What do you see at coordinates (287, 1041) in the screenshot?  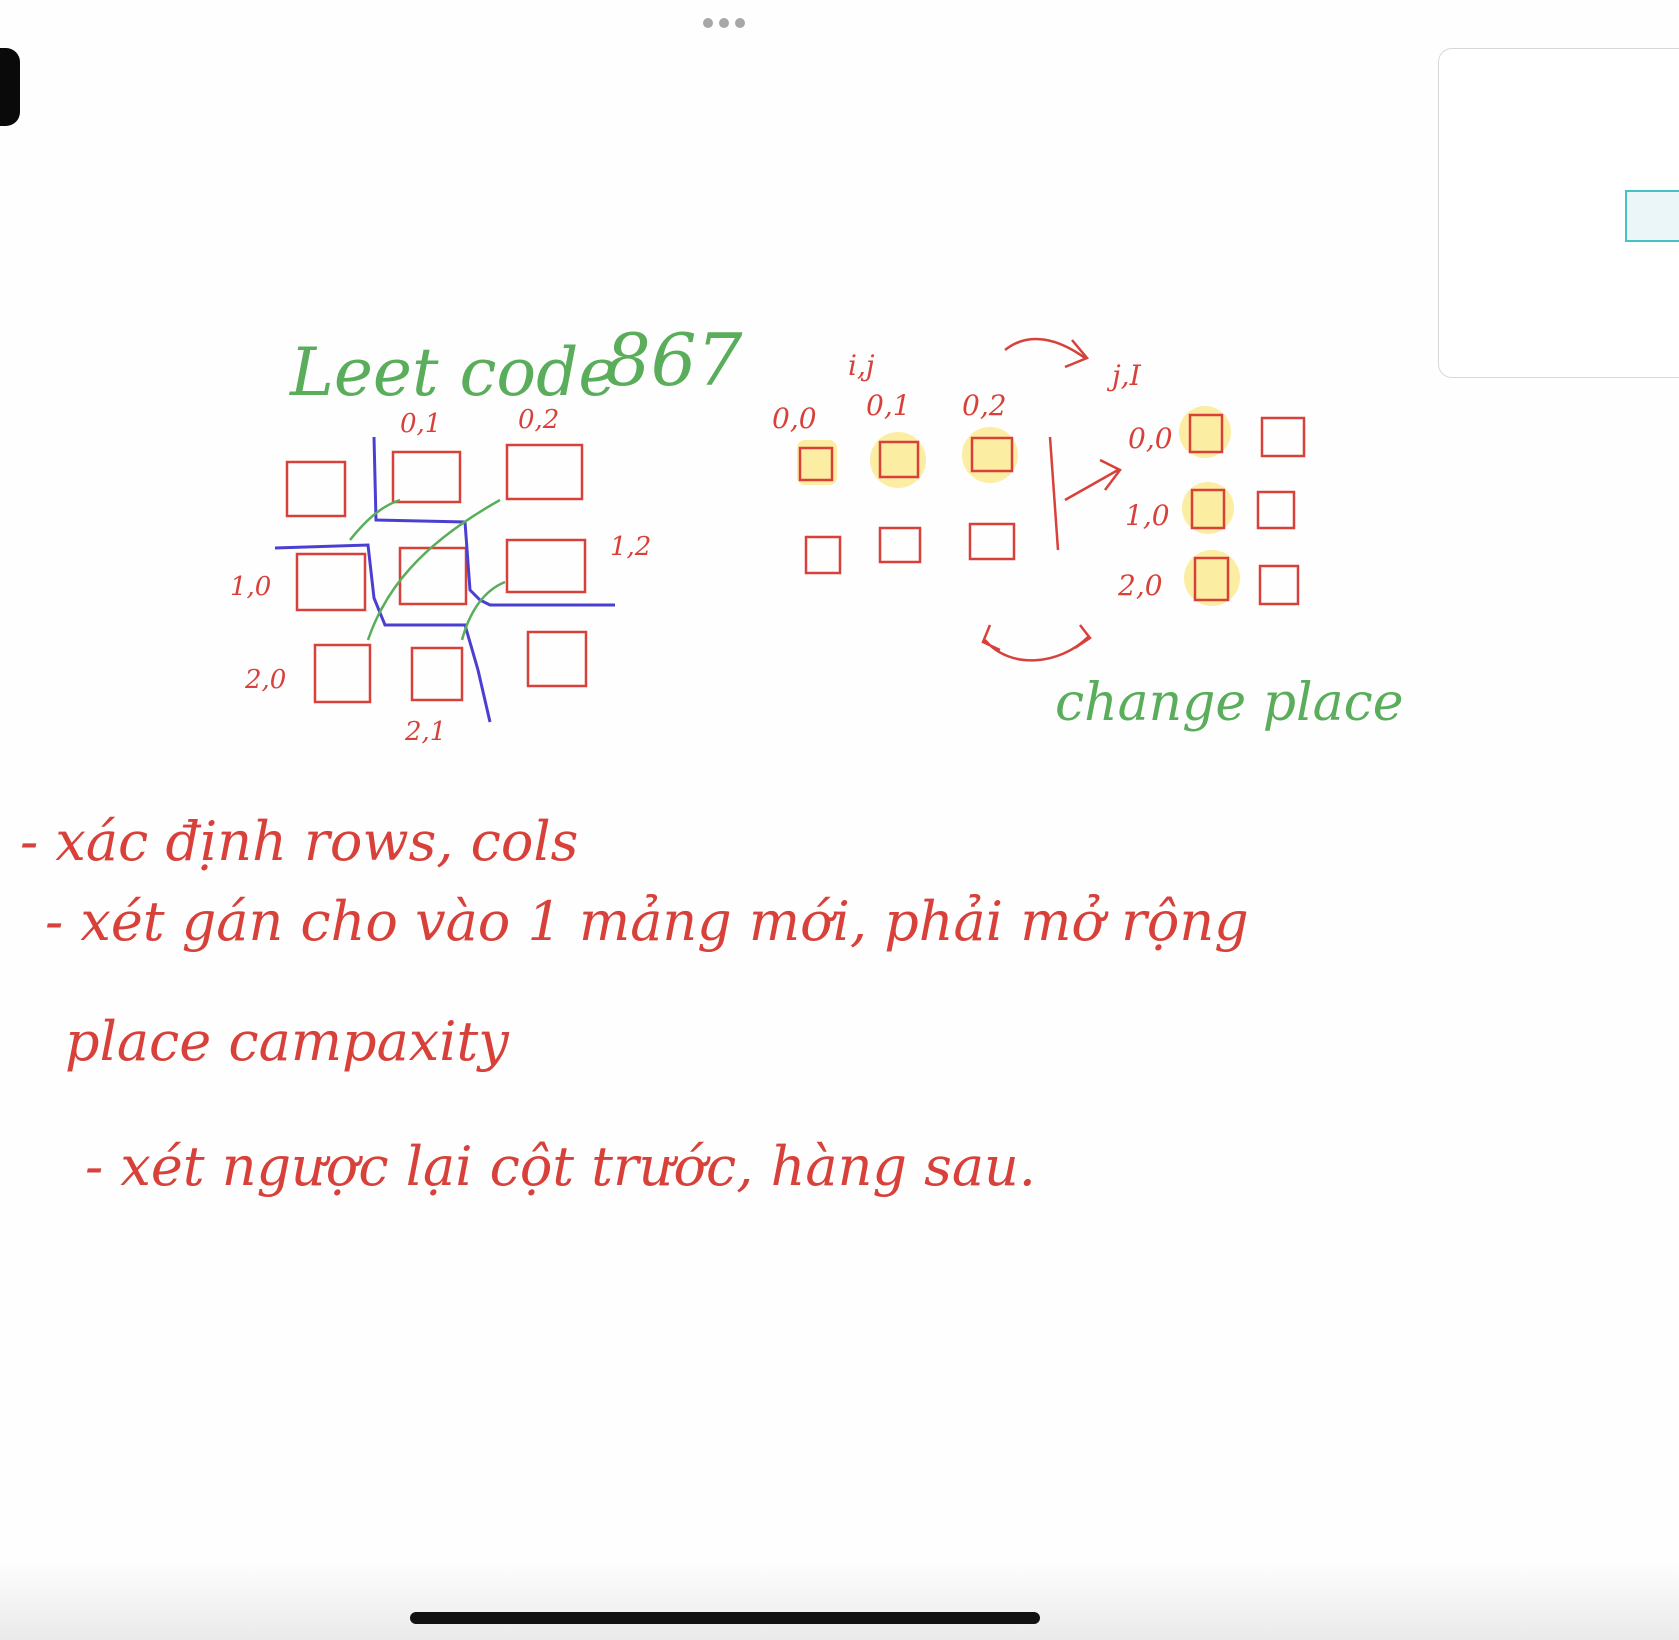 I see `note-3: place campaxity` at bounding box center [287, 1041].